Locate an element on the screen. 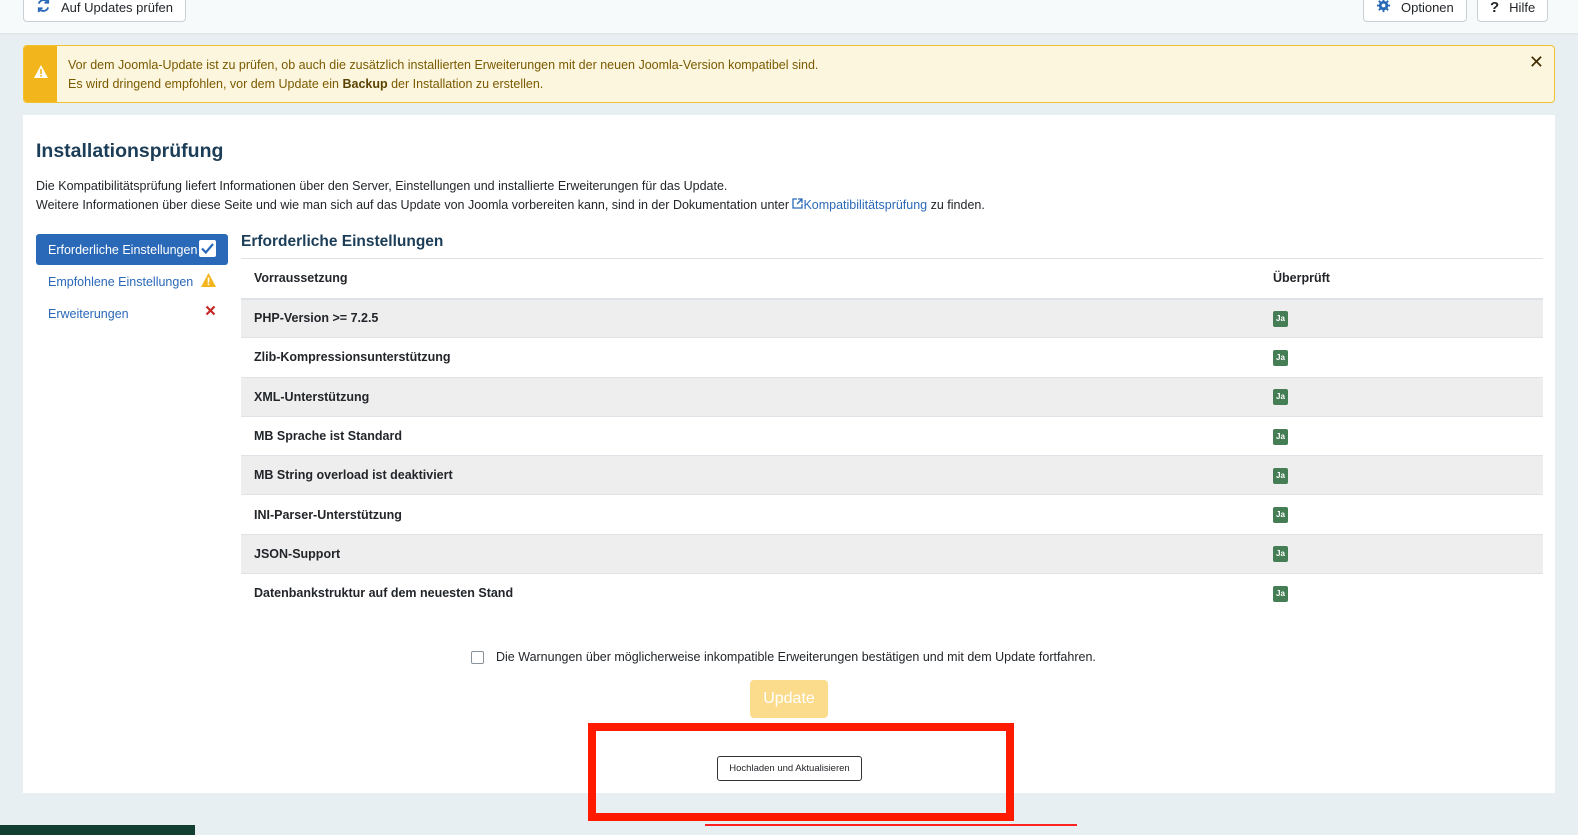 This screenshot has width=1578, height=835. sidebar-item-label: Erweiterungen is located at coordinates (88, 313).